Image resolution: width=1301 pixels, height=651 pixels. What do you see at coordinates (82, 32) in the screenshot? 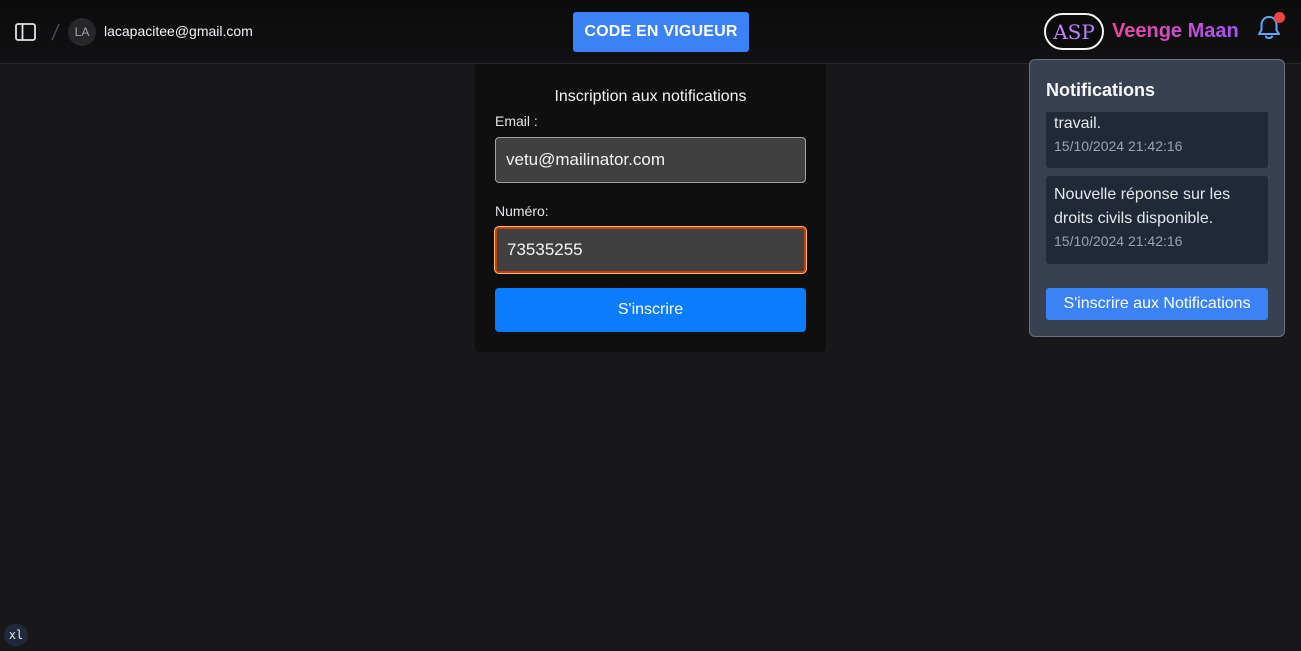
I see `avatar: LA` at bounding box center [82, 32].